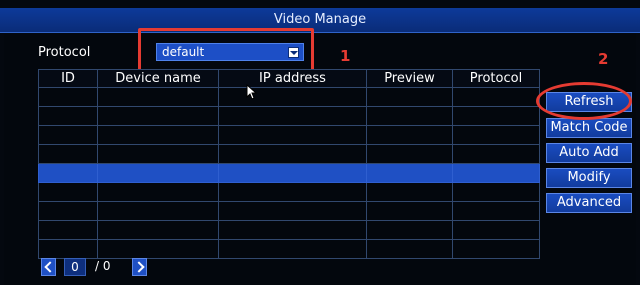 This screenshot has height=285, width=640. I want to click on total-pages: 0, so click(106, 266).